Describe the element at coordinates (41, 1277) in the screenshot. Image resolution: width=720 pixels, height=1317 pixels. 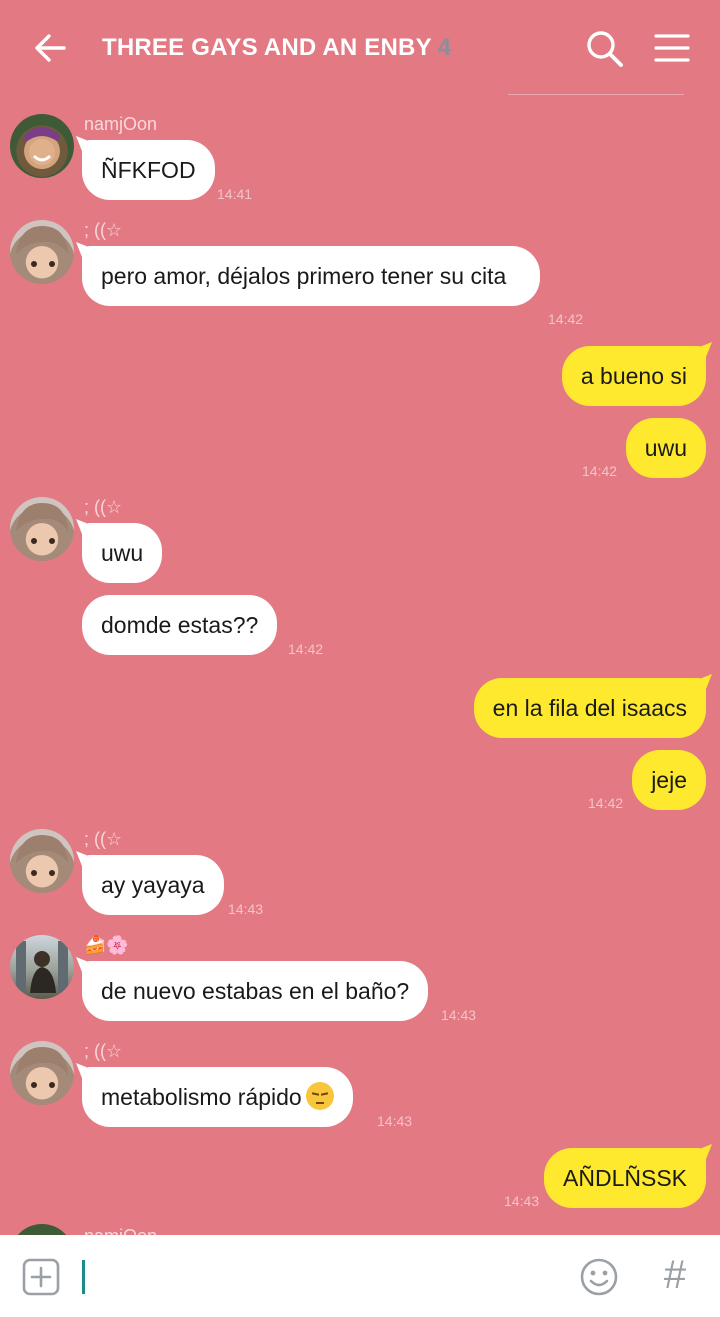
I see `plus-square-icon` at that location.